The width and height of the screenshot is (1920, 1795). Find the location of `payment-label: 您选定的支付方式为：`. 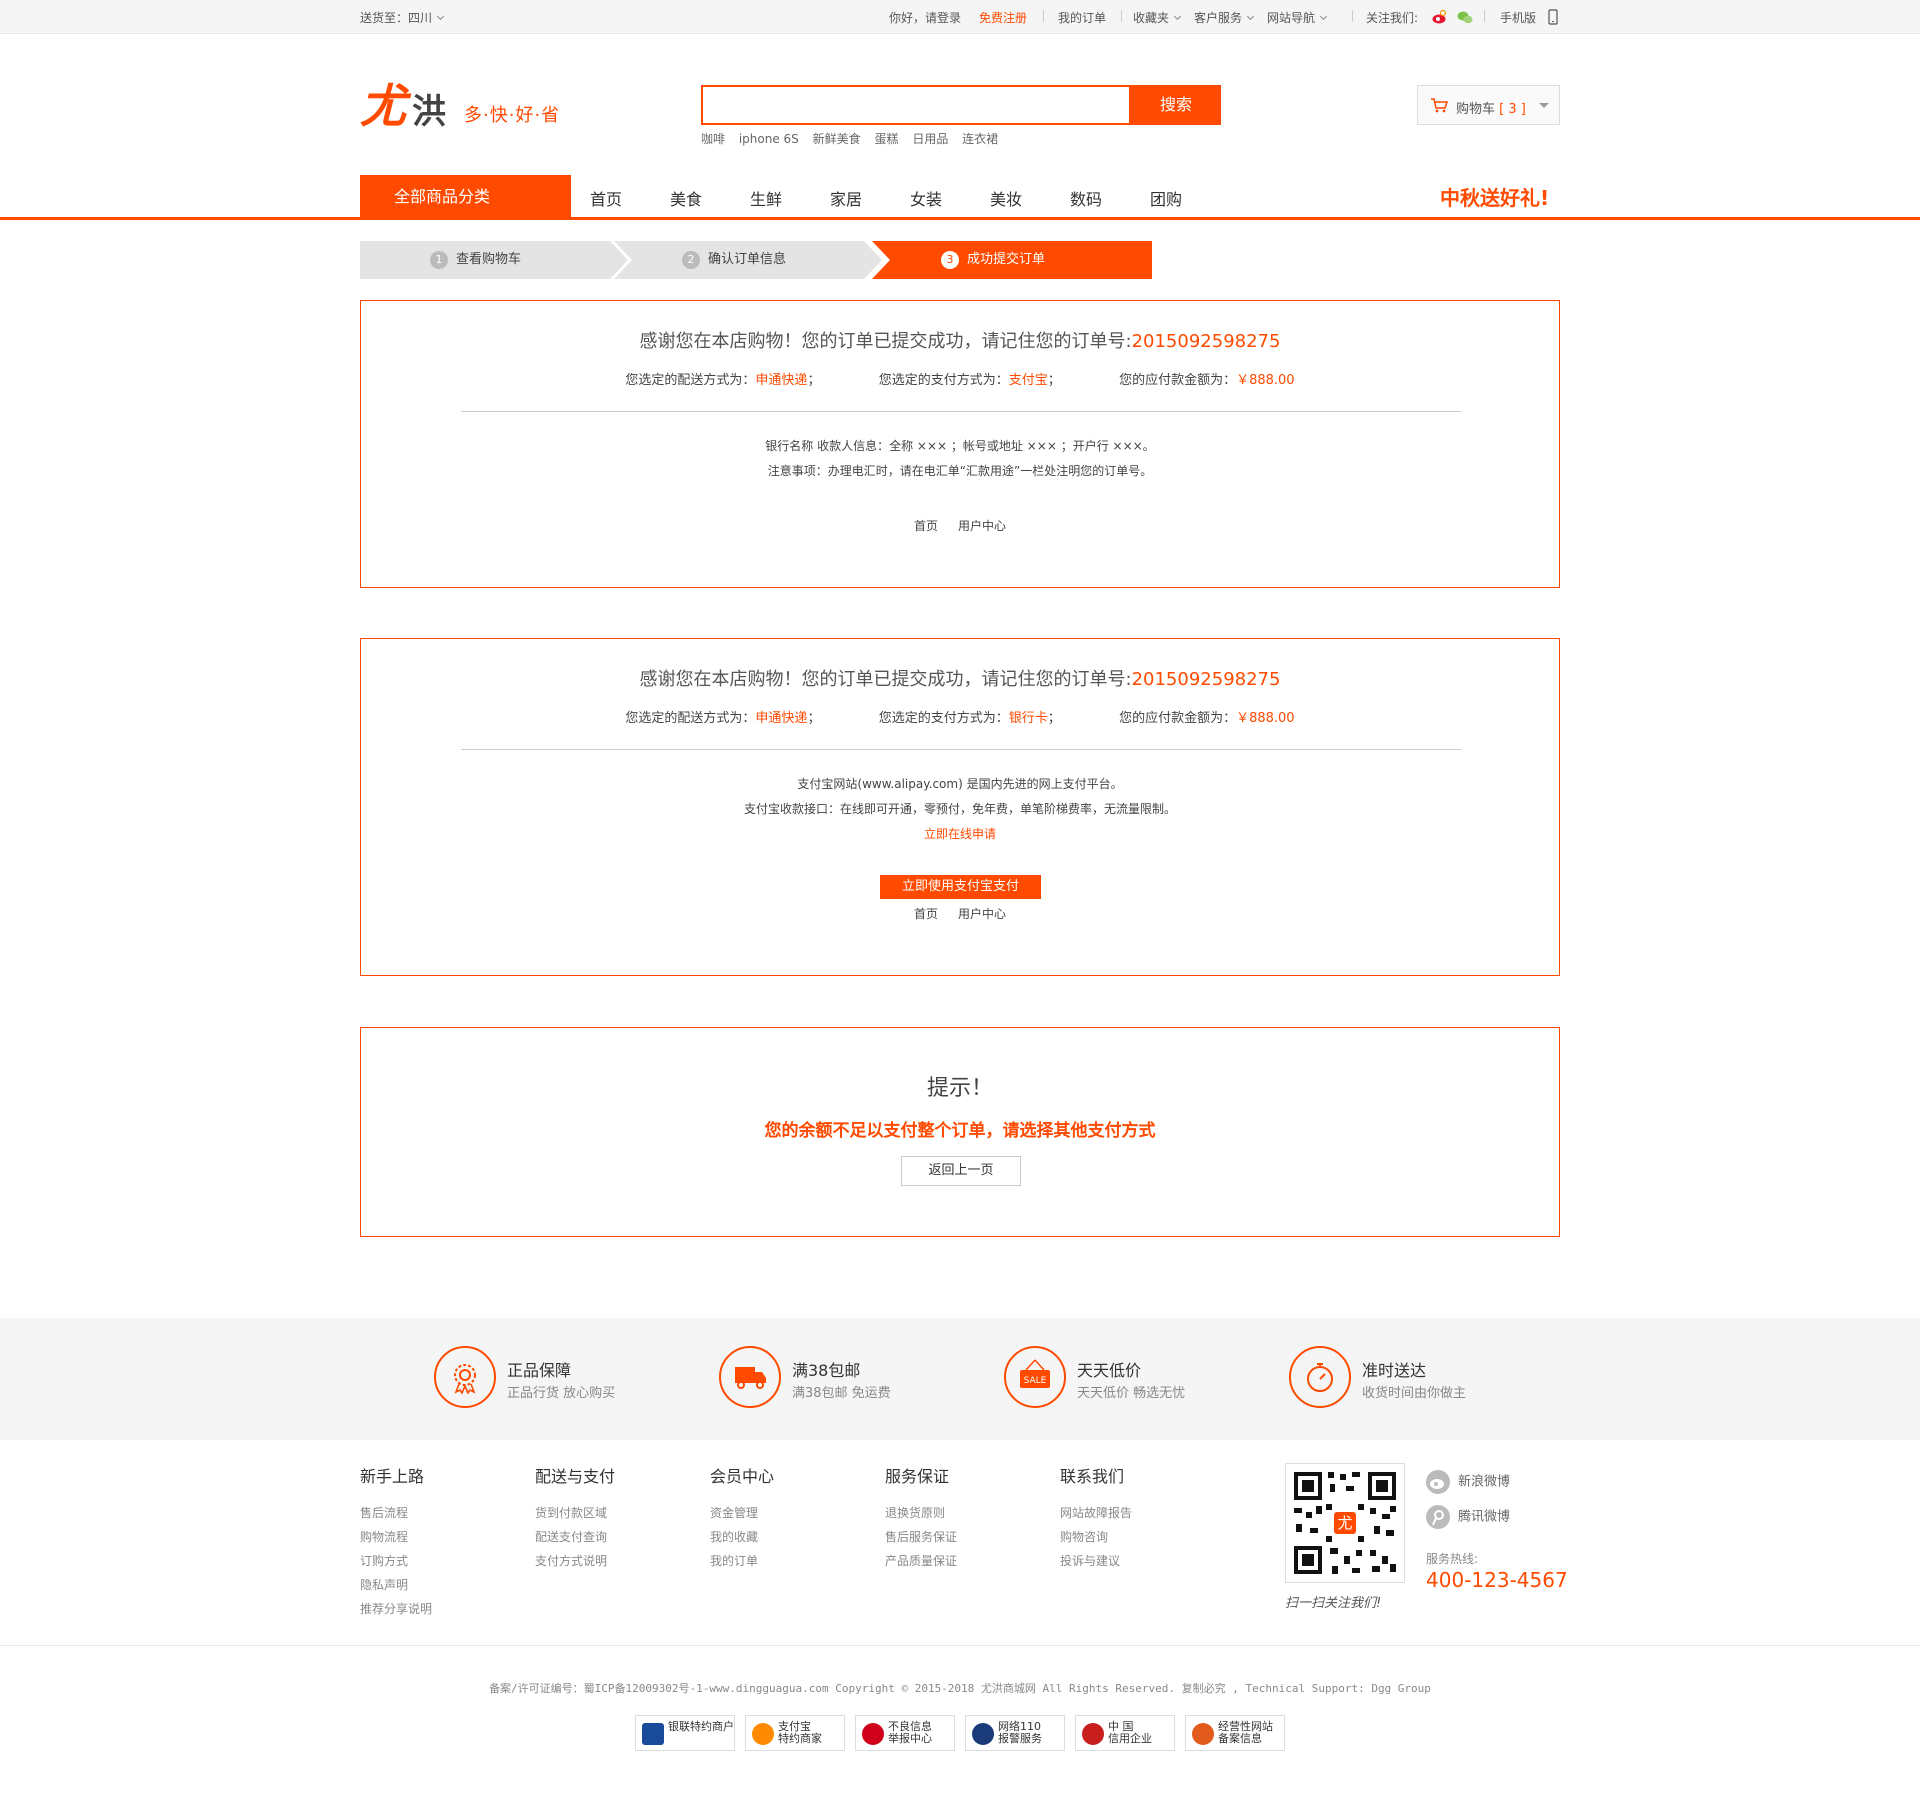

payment-label: 您选定的支付方式为： is located at coordinates (943, 718).